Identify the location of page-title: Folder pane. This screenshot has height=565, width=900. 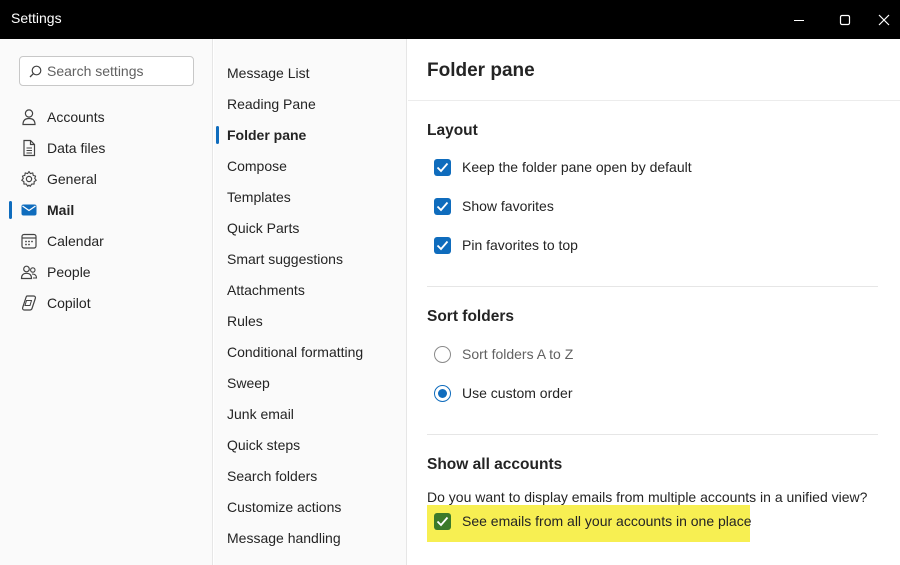
(481, 70).